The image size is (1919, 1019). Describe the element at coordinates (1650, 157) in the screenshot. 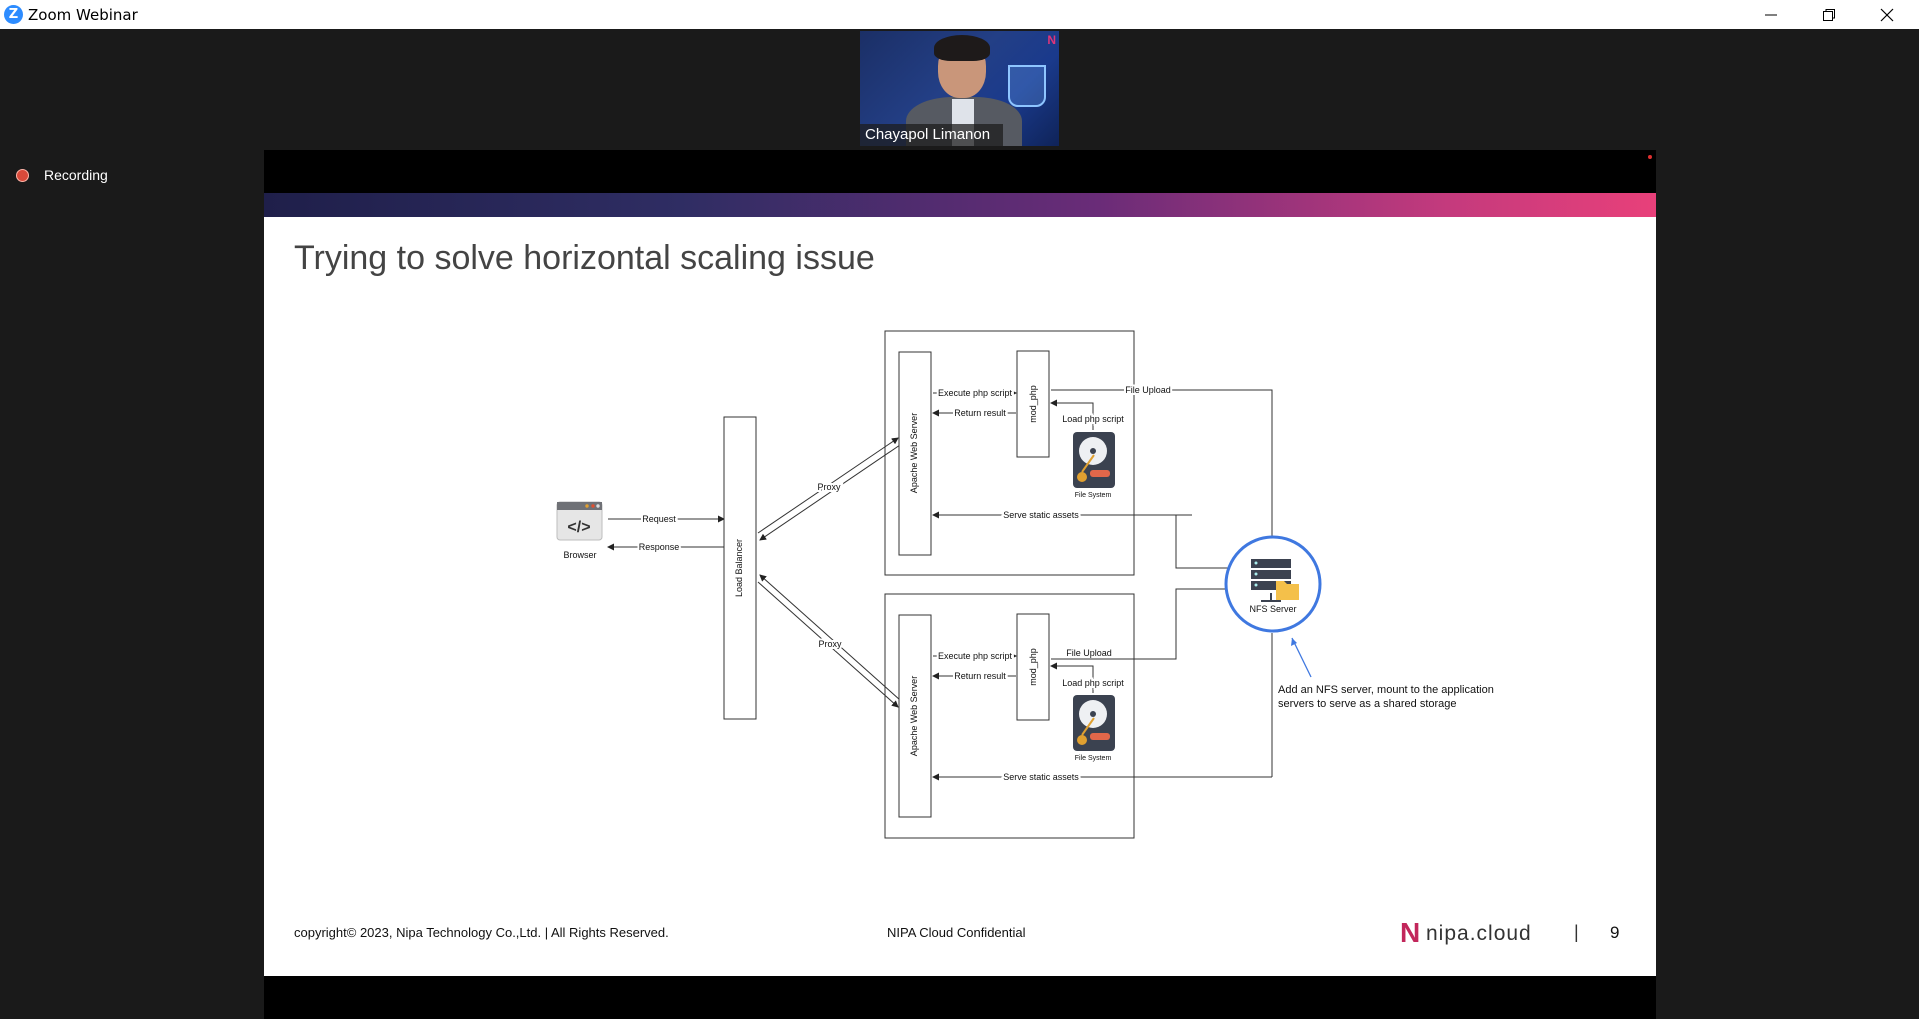

I see `share-indicator-dot` at that location.